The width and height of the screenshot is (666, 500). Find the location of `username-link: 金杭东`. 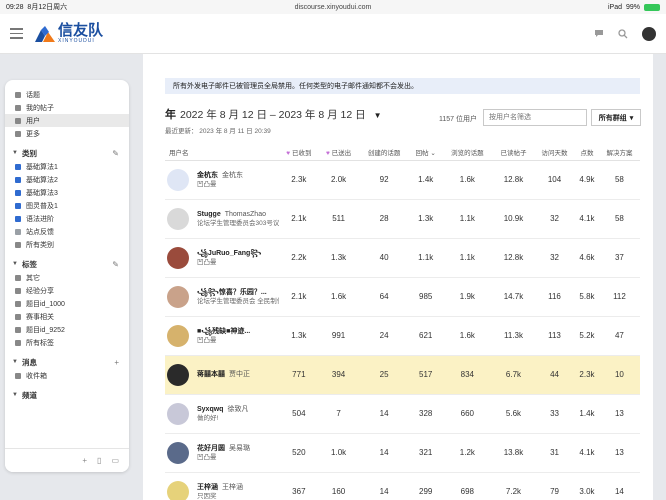

username-link: 金杭东 is located at coordinates (207, 175).